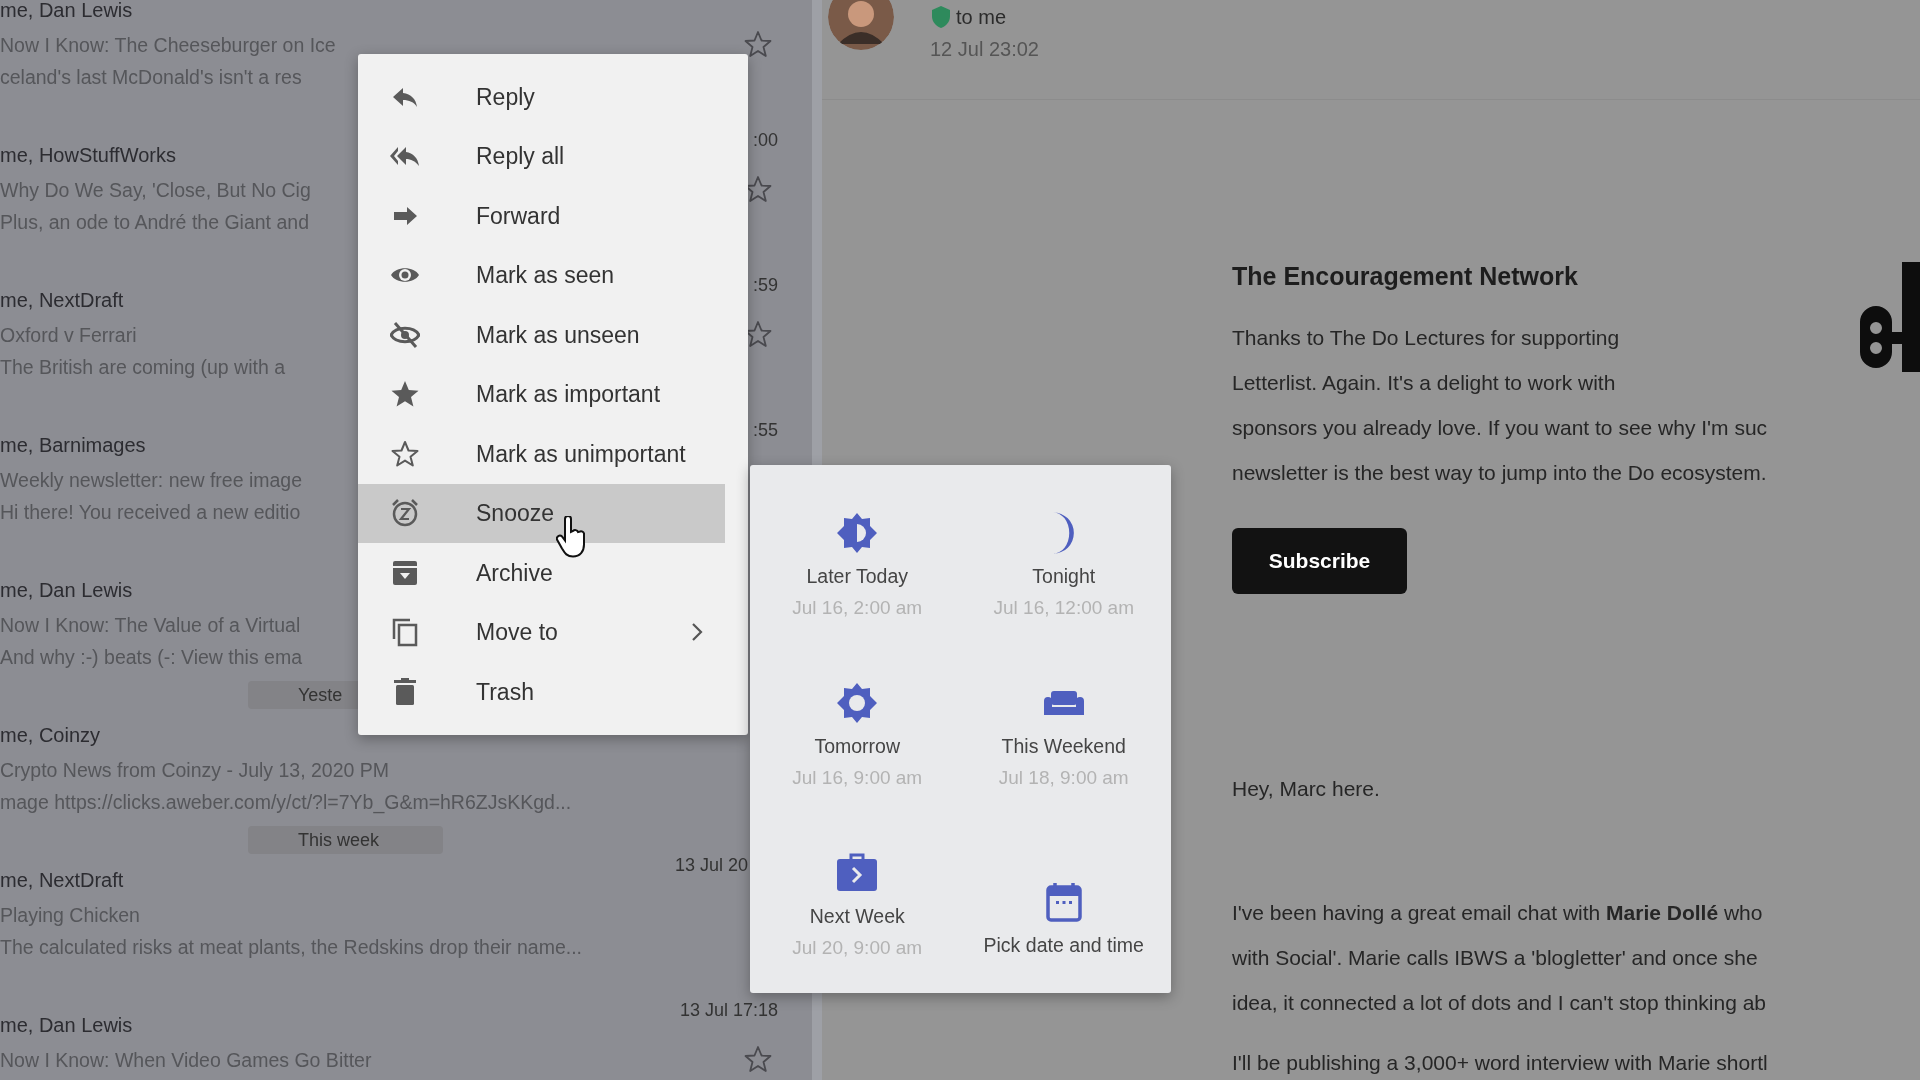  Describe the element at coordinates (405, 513) in the screenshot. I see `alarm-clock-icon` at that location.